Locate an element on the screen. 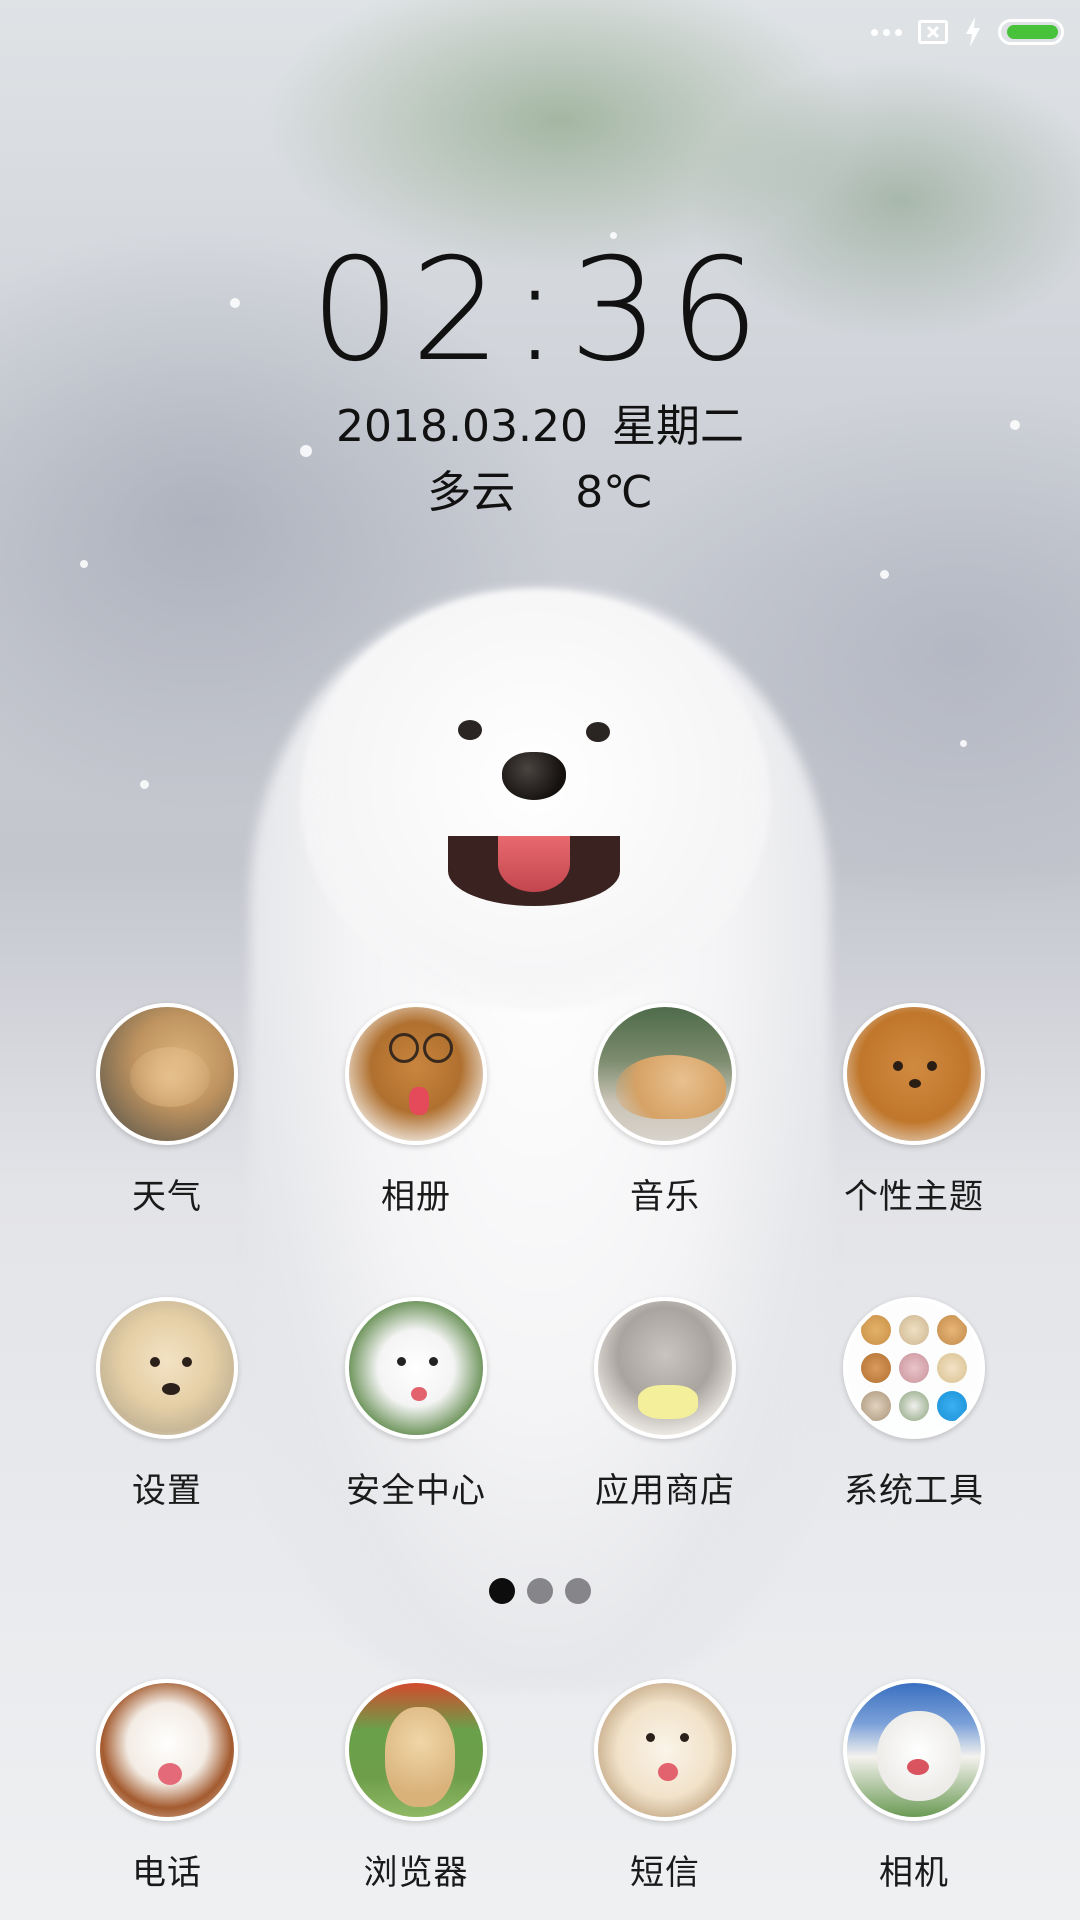 This screenshot has width=1080, height=1920. wallpaper-dog-nose is located at coordinates (534, 776).